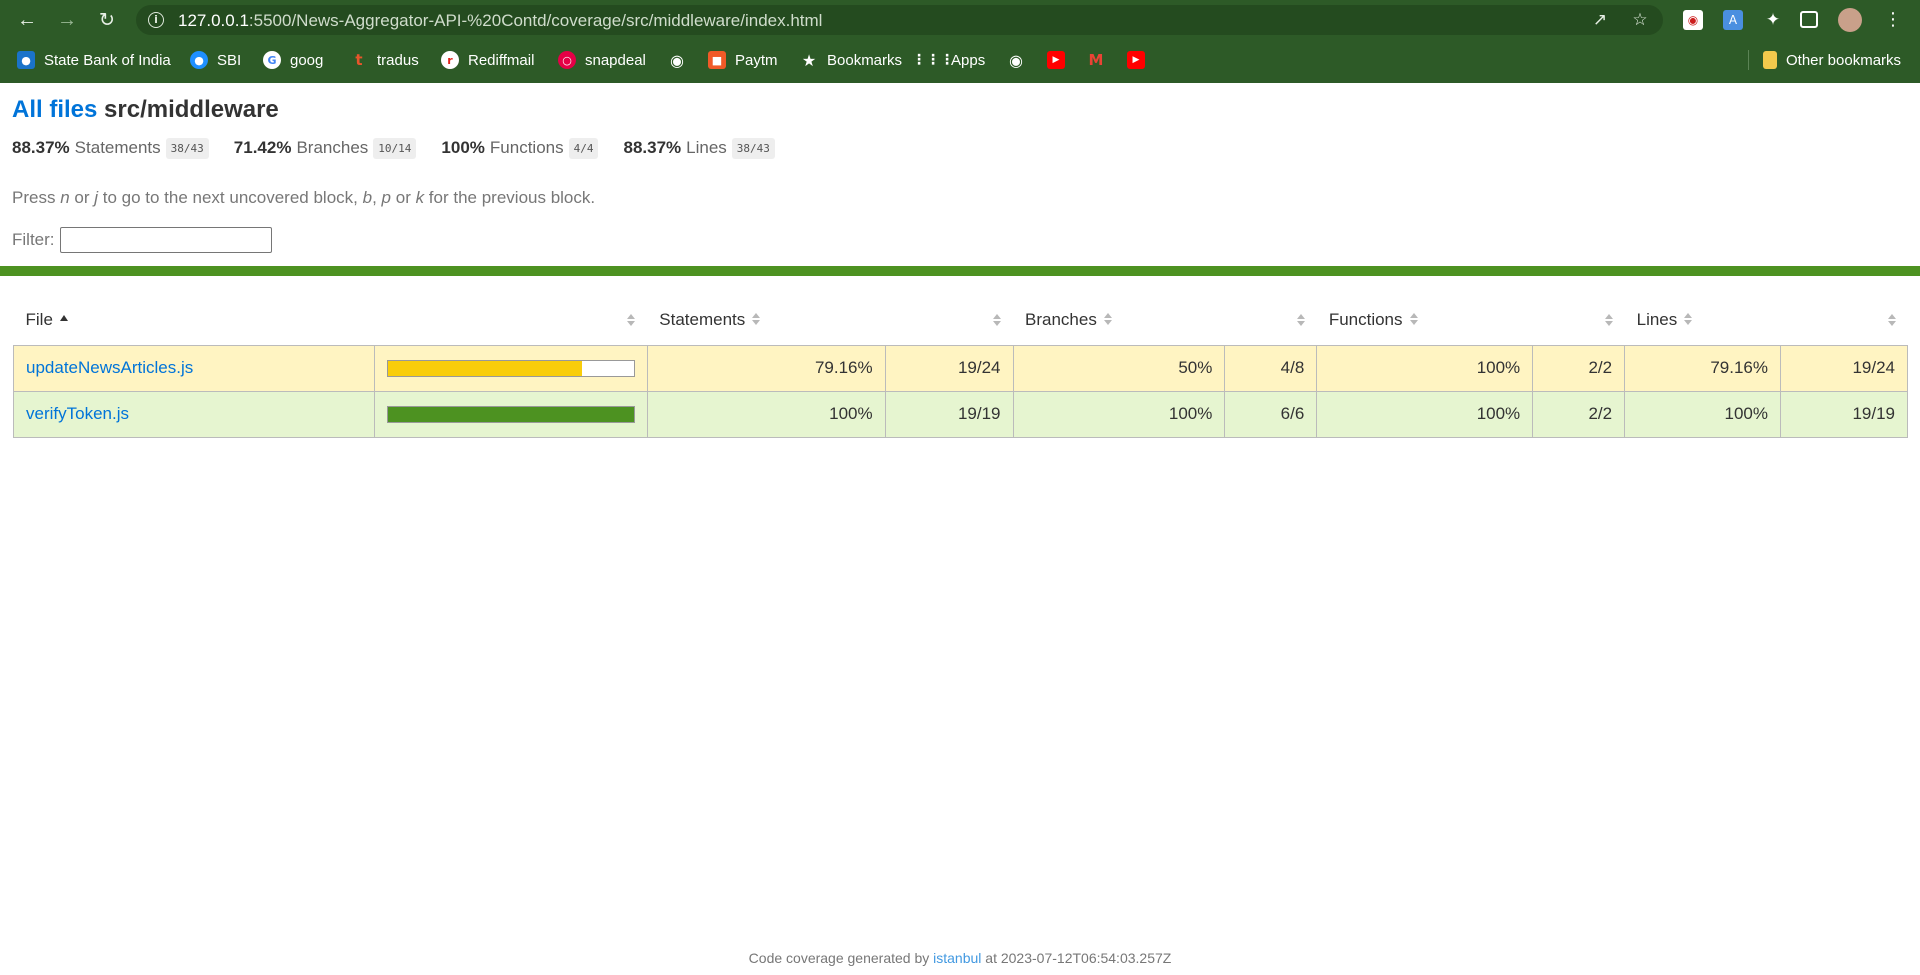  I want to click on share-icon: ↗, so click(1600, 20).